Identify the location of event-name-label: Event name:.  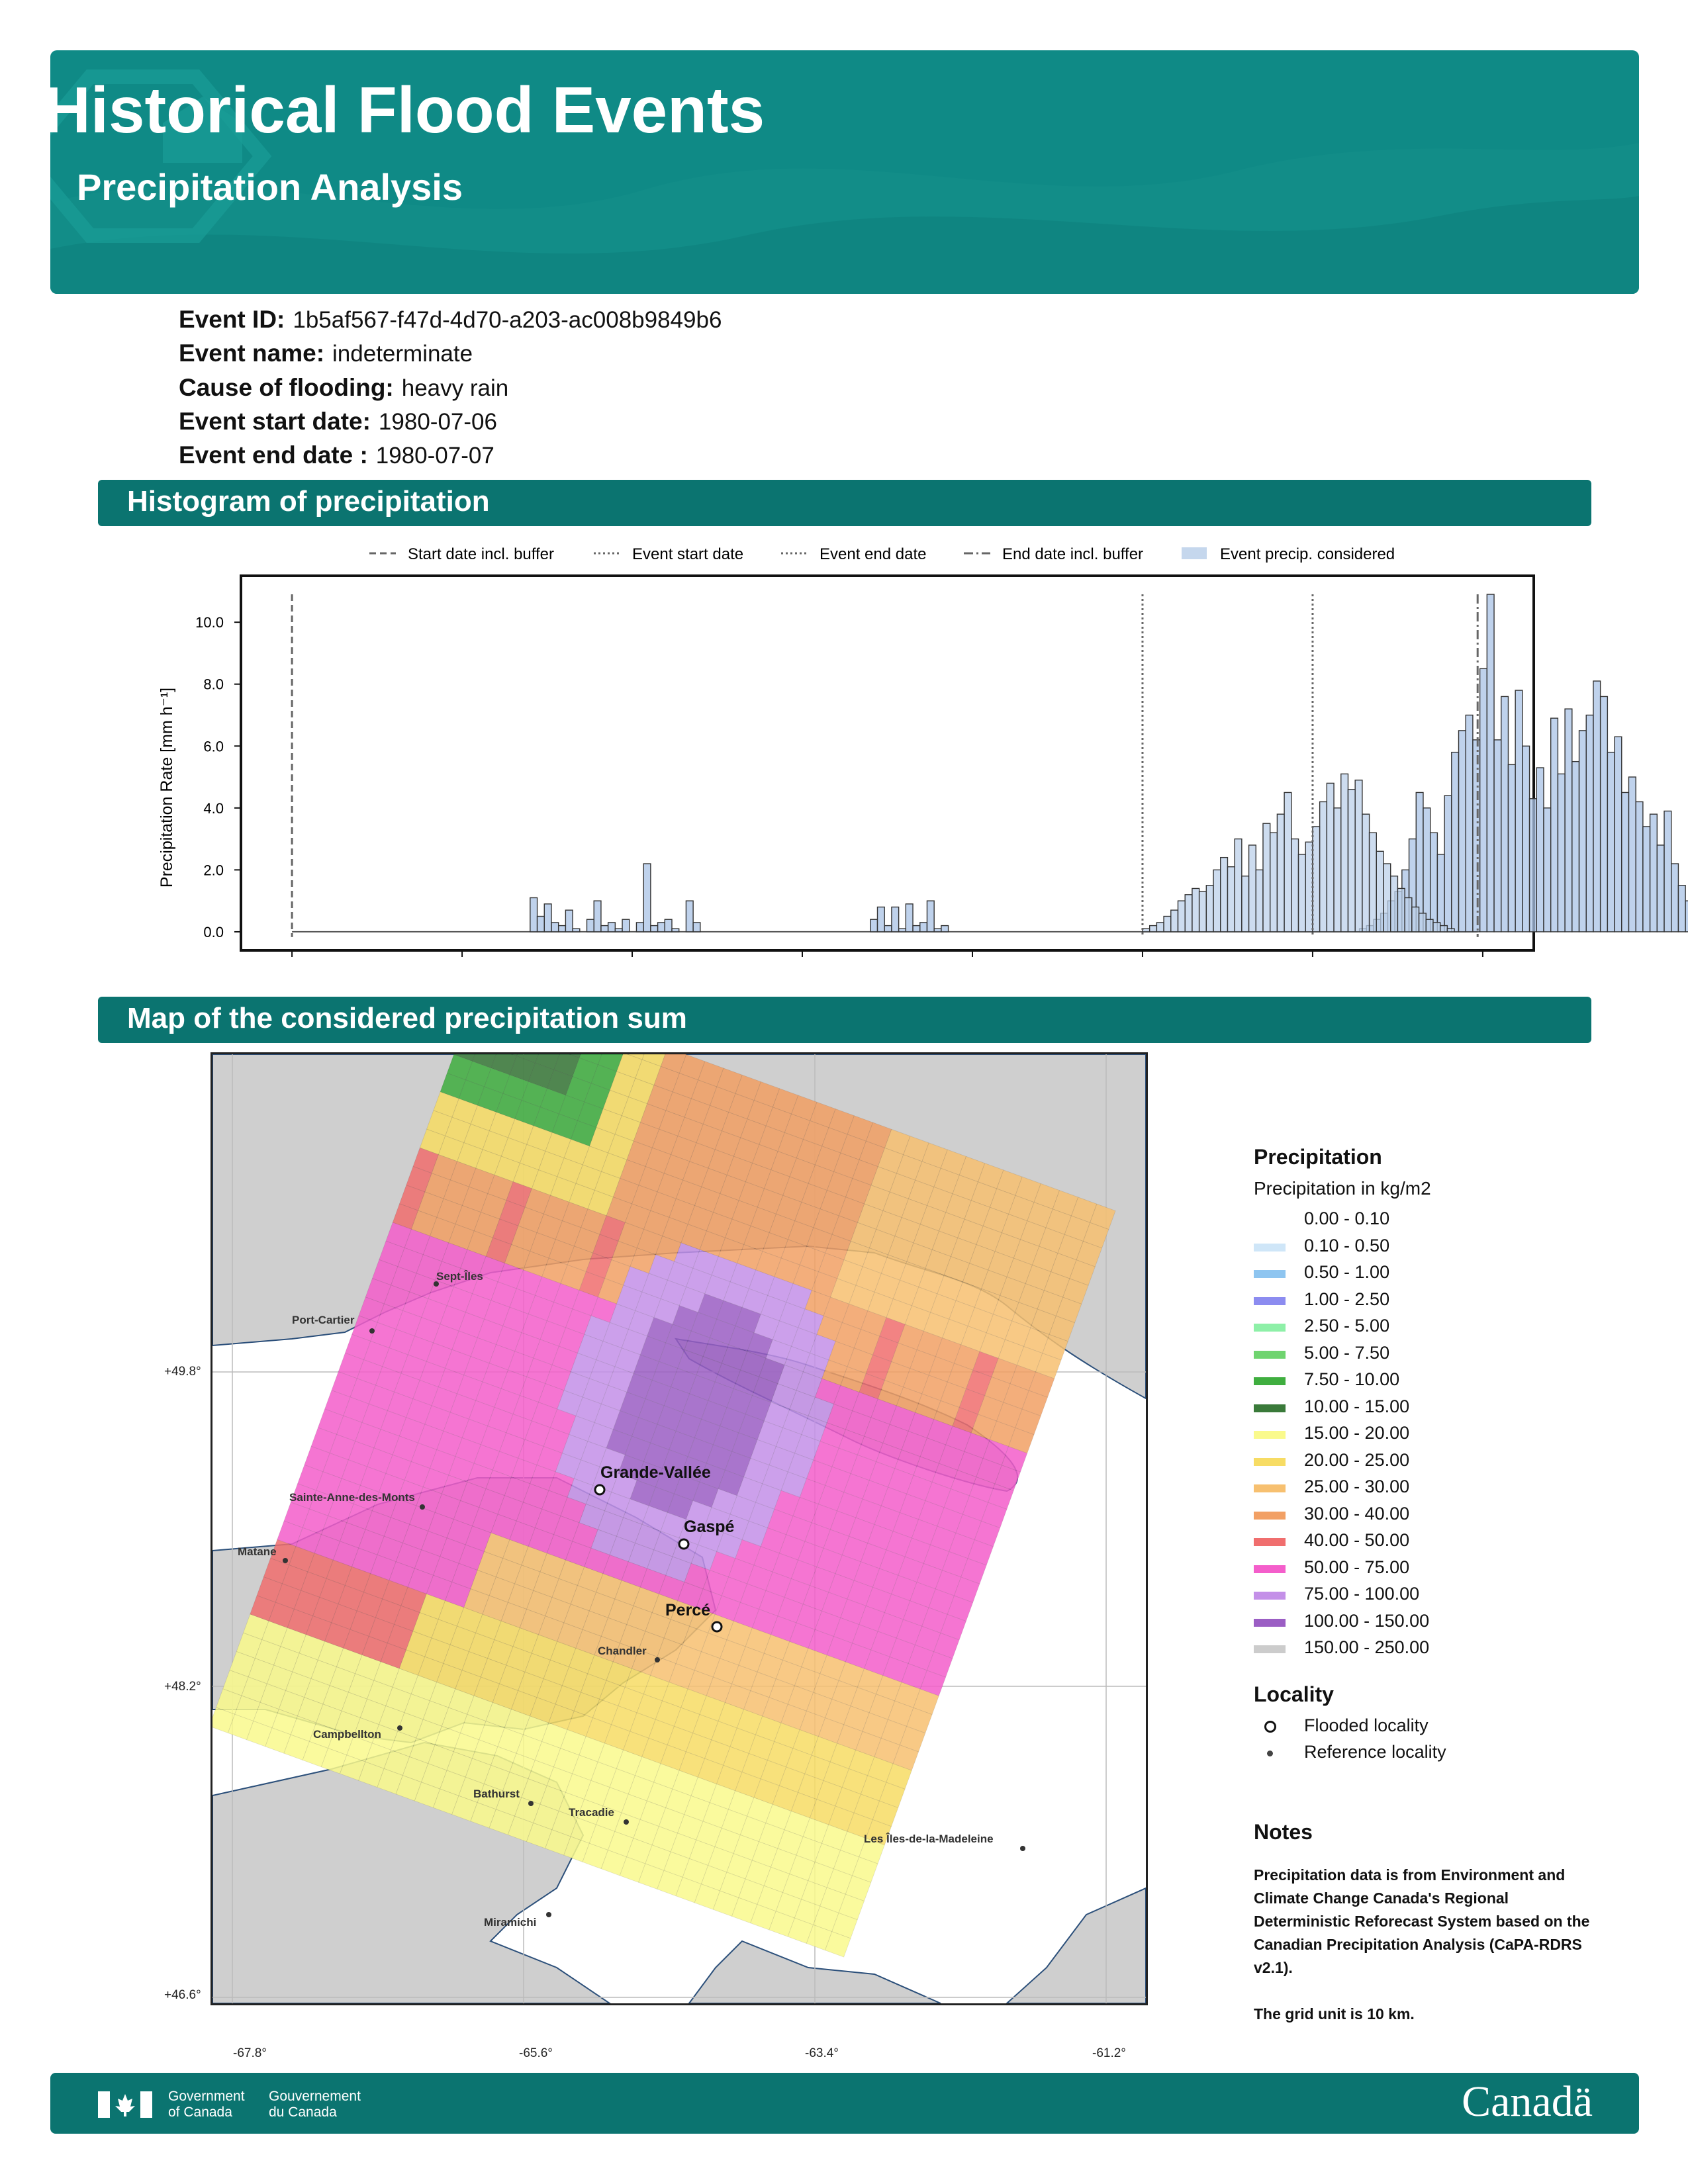
(252, 353).